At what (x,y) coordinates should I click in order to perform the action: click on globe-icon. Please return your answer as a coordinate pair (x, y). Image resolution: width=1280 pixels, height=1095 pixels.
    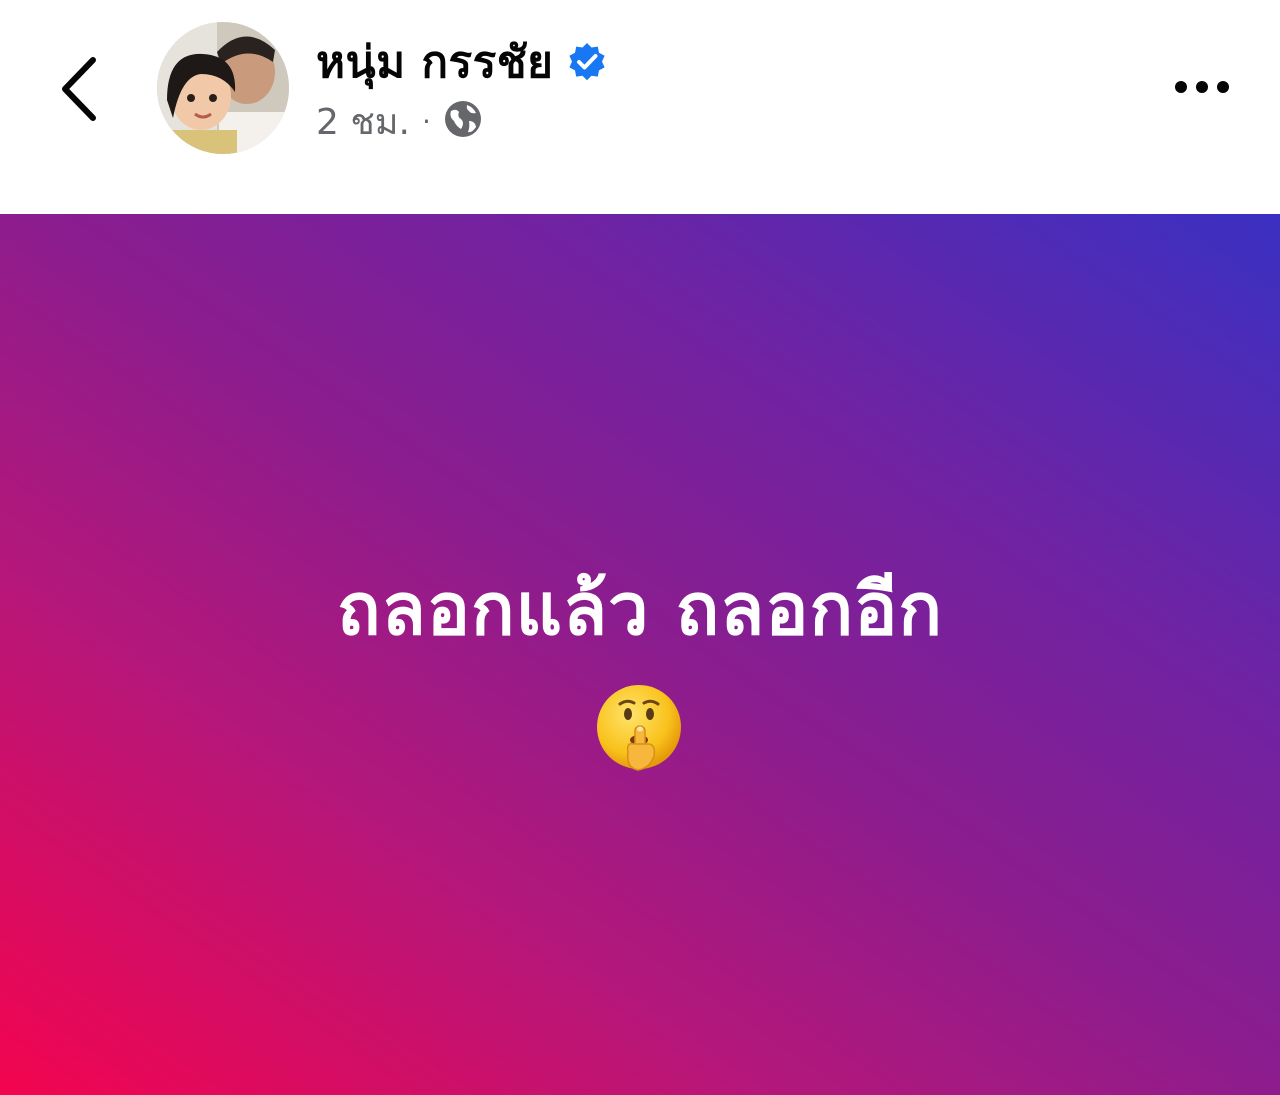
    Looking at the image, I should click on (463, 121).